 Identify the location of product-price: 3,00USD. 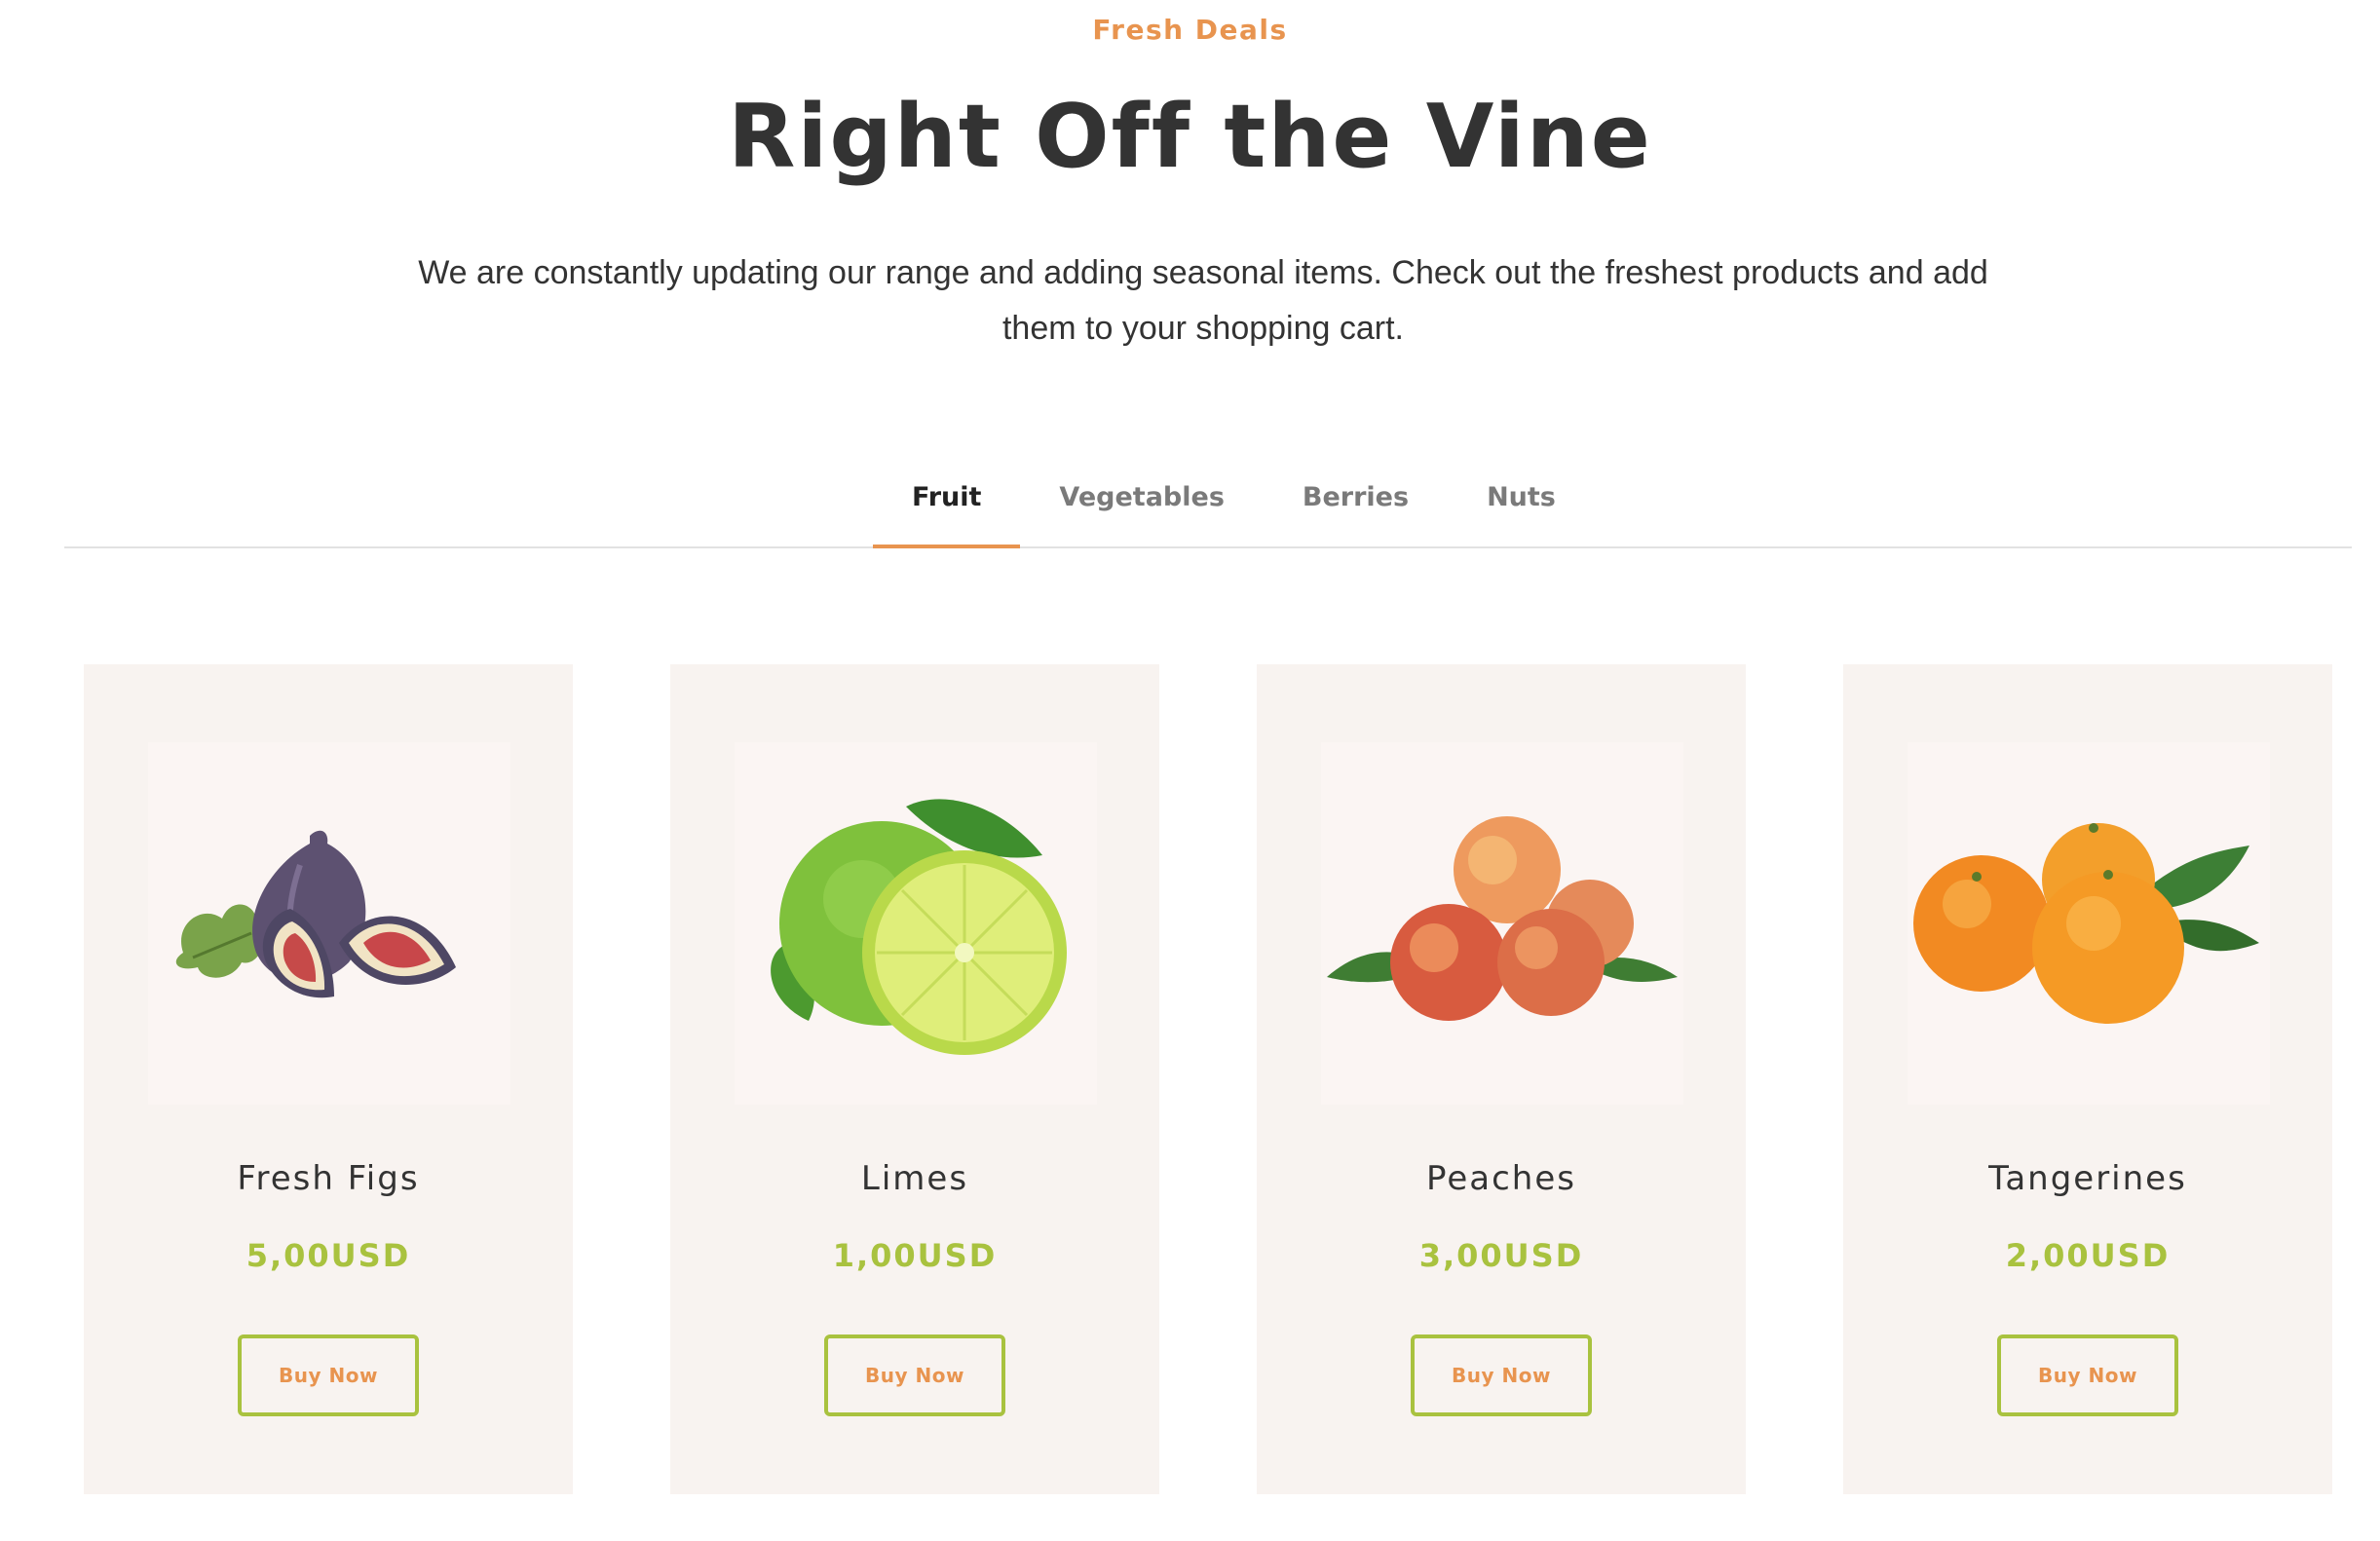
(1501, 1255).